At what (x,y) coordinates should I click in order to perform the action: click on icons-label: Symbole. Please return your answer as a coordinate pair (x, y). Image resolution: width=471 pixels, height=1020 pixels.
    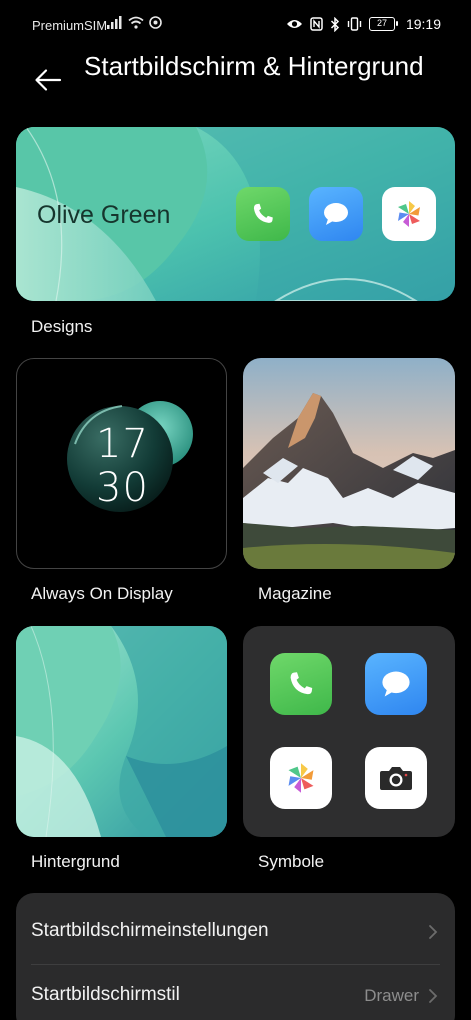
    Looking at the image, I should click on (291, 862).